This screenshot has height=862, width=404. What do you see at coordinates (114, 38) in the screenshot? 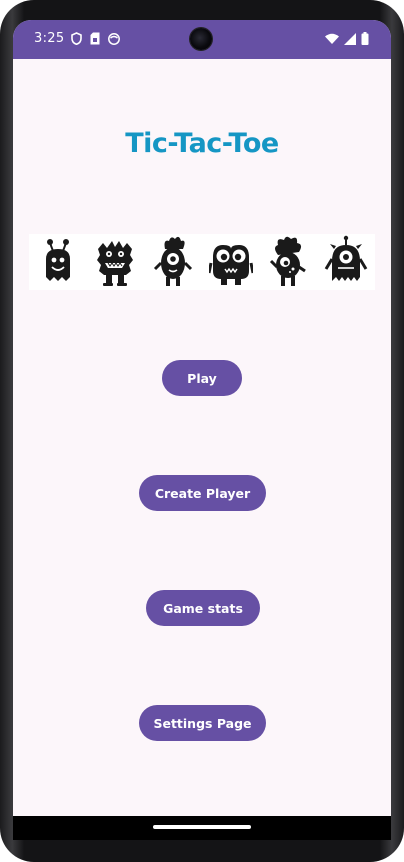
I see `face-icon` at bounding box center [114, 38].